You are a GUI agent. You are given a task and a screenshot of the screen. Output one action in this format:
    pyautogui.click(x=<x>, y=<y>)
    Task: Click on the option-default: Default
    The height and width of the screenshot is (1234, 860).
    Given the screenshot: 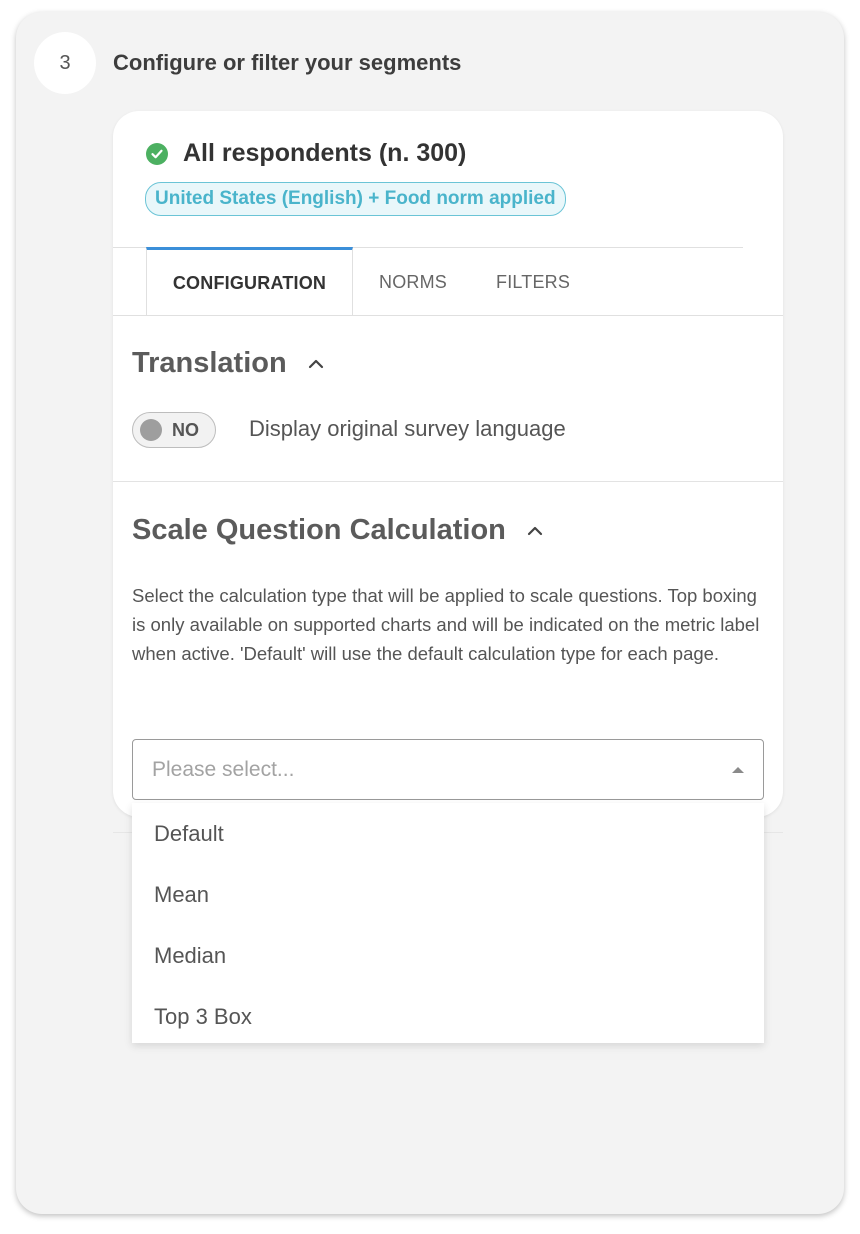 What is the action you would take?
    pyautogui.click(x=448, y=833)
    